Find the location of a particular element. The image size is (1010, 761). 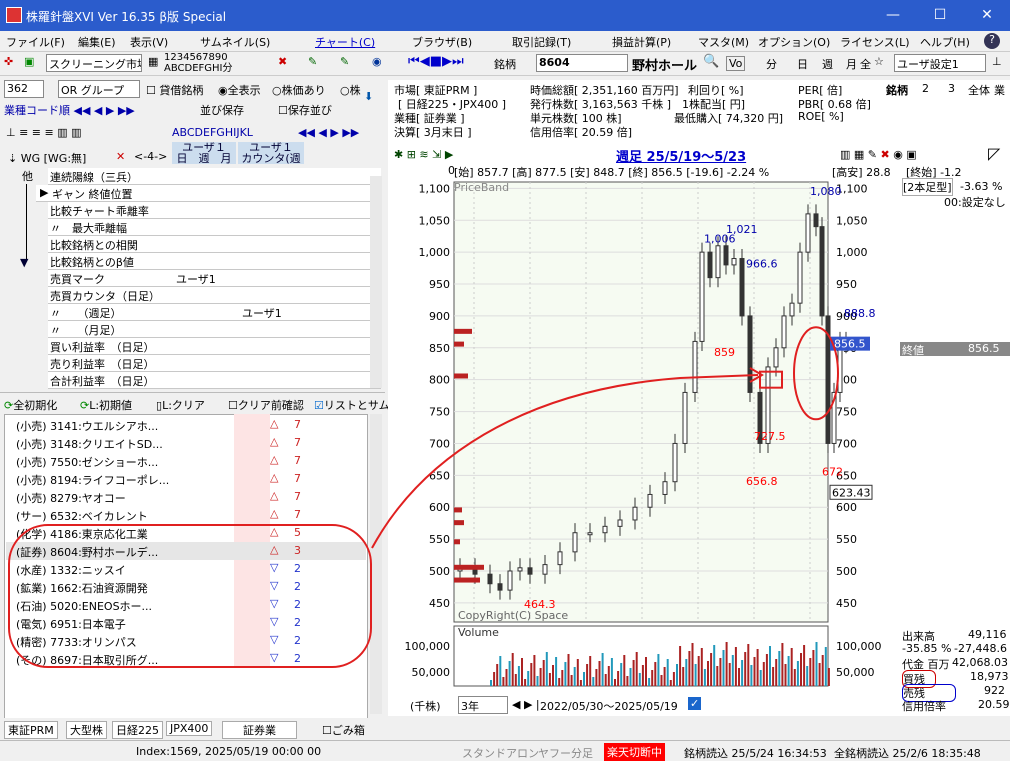

grid-row: 〃 （週足） ユーザ1 is located at coordinates (214, 312).